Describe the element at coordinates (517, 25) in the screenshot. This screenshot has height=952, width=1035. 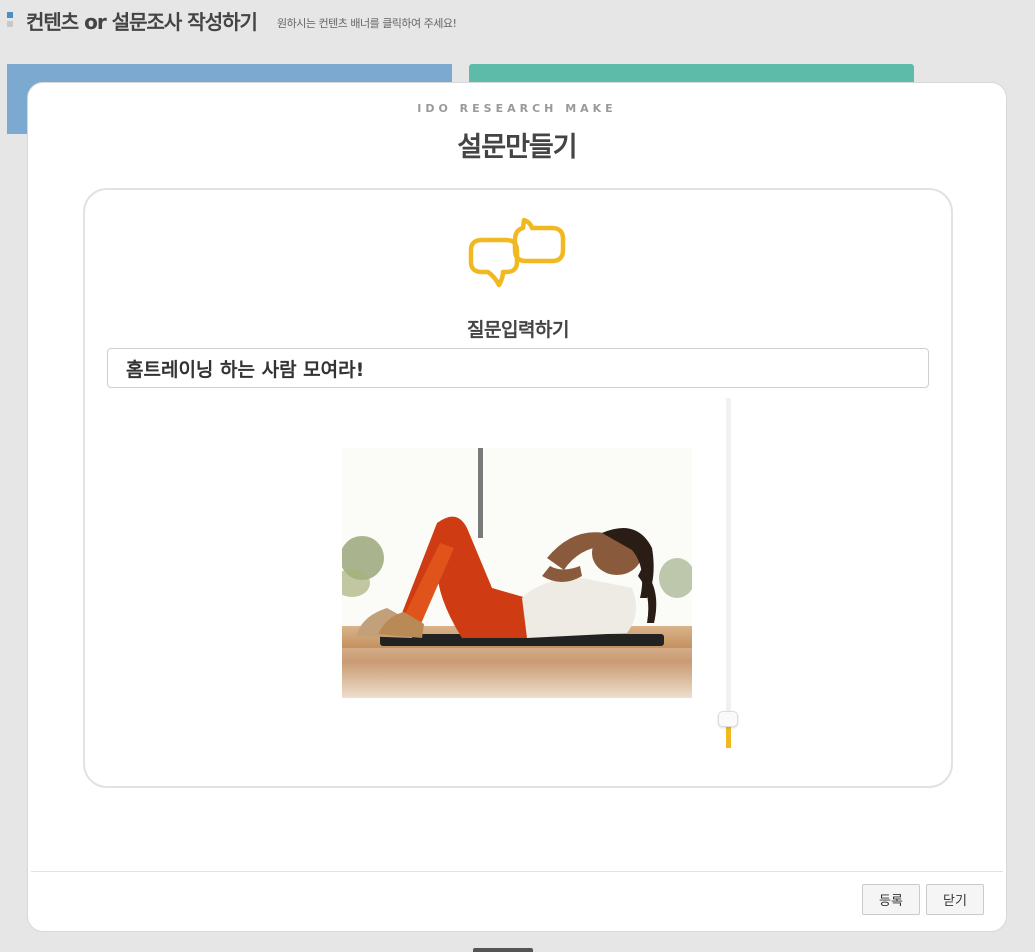
I see `page-header: 컨텐츠 or 설문조사 작성하기 원하시는 컨텐츠 배너를 클릭하여 주세요!` at that location.